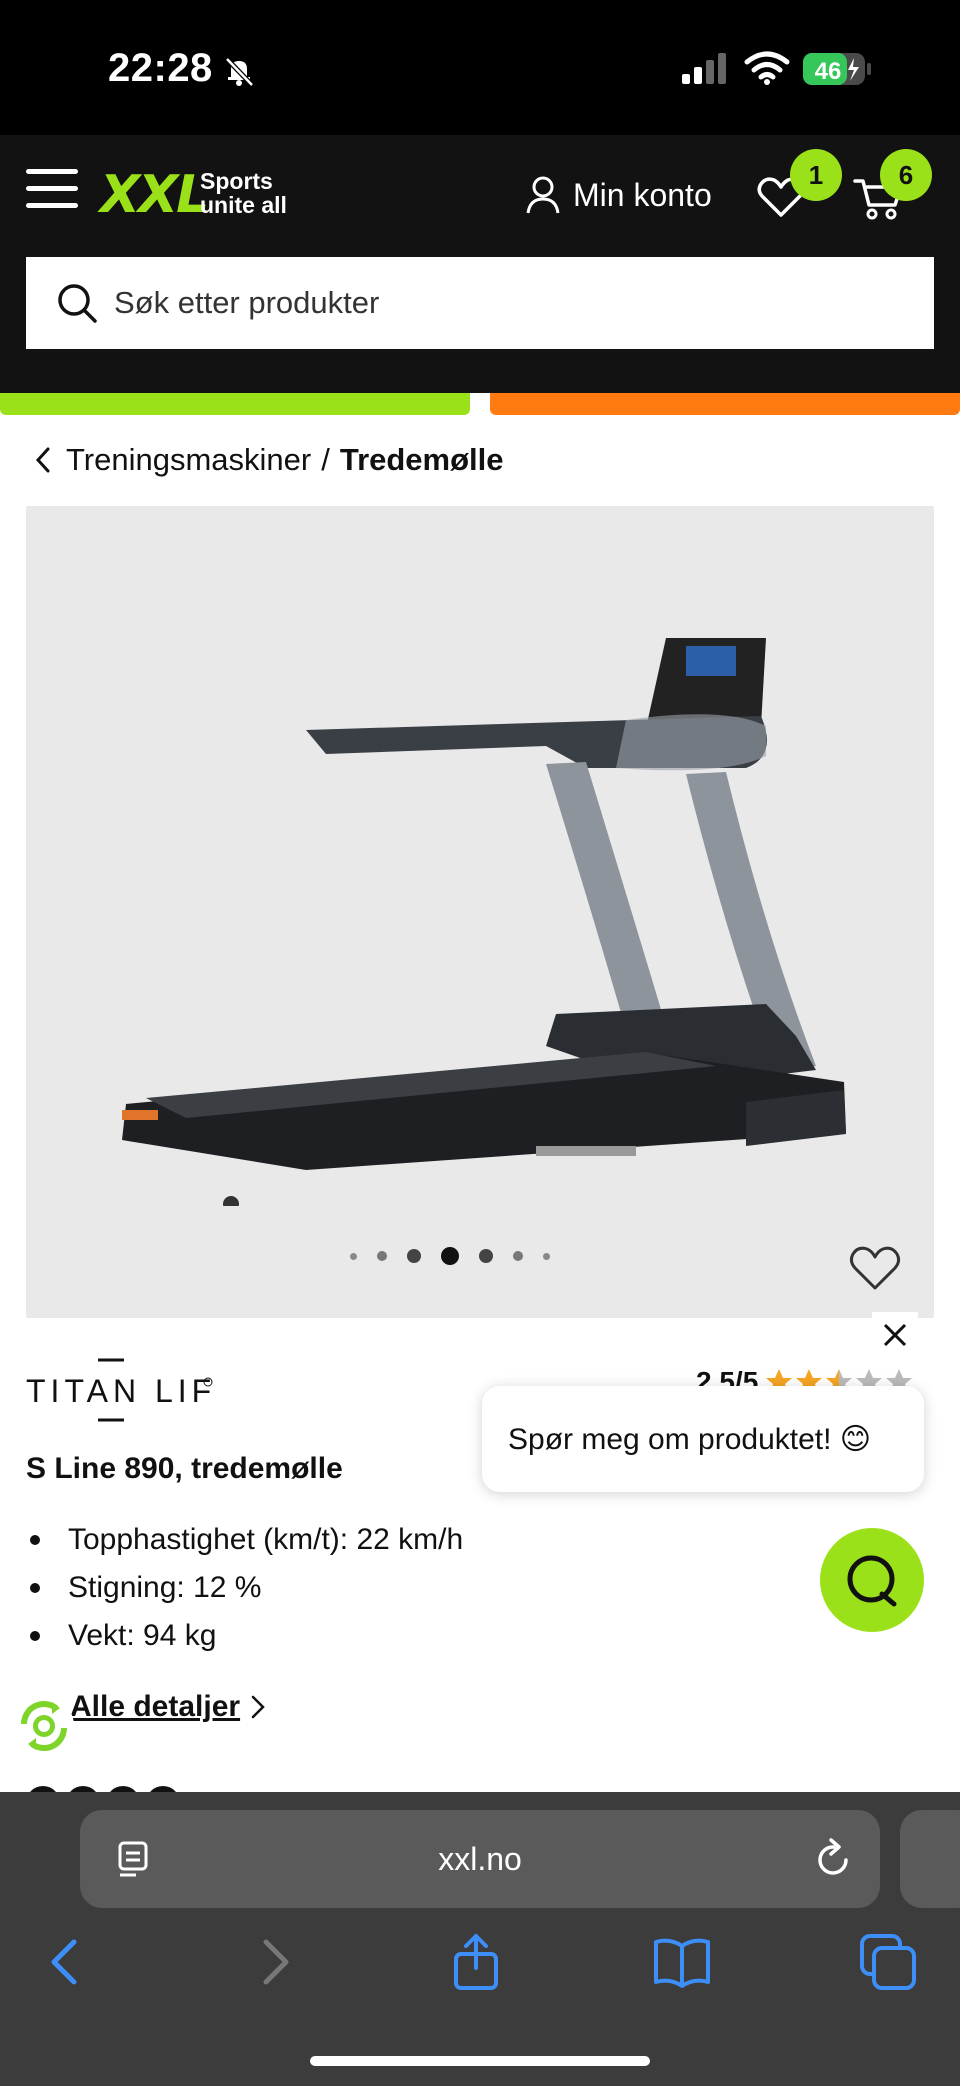 This screenshot has height=2086, width=960. I want to click on logo-tagline: Sports unite all, so click(243, 193).